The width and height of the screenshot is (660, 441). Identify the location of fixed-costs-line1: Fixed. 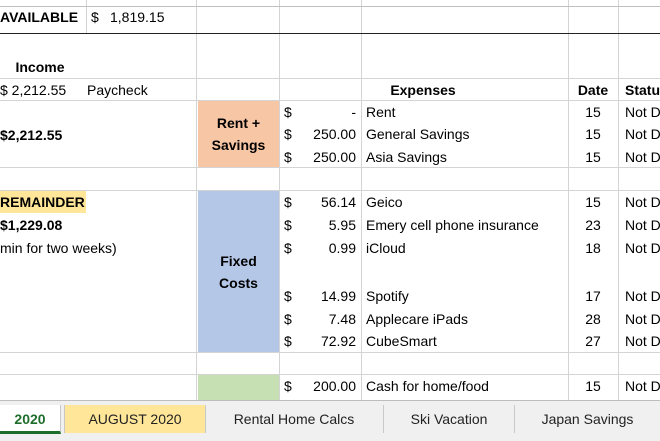
(238, 261).